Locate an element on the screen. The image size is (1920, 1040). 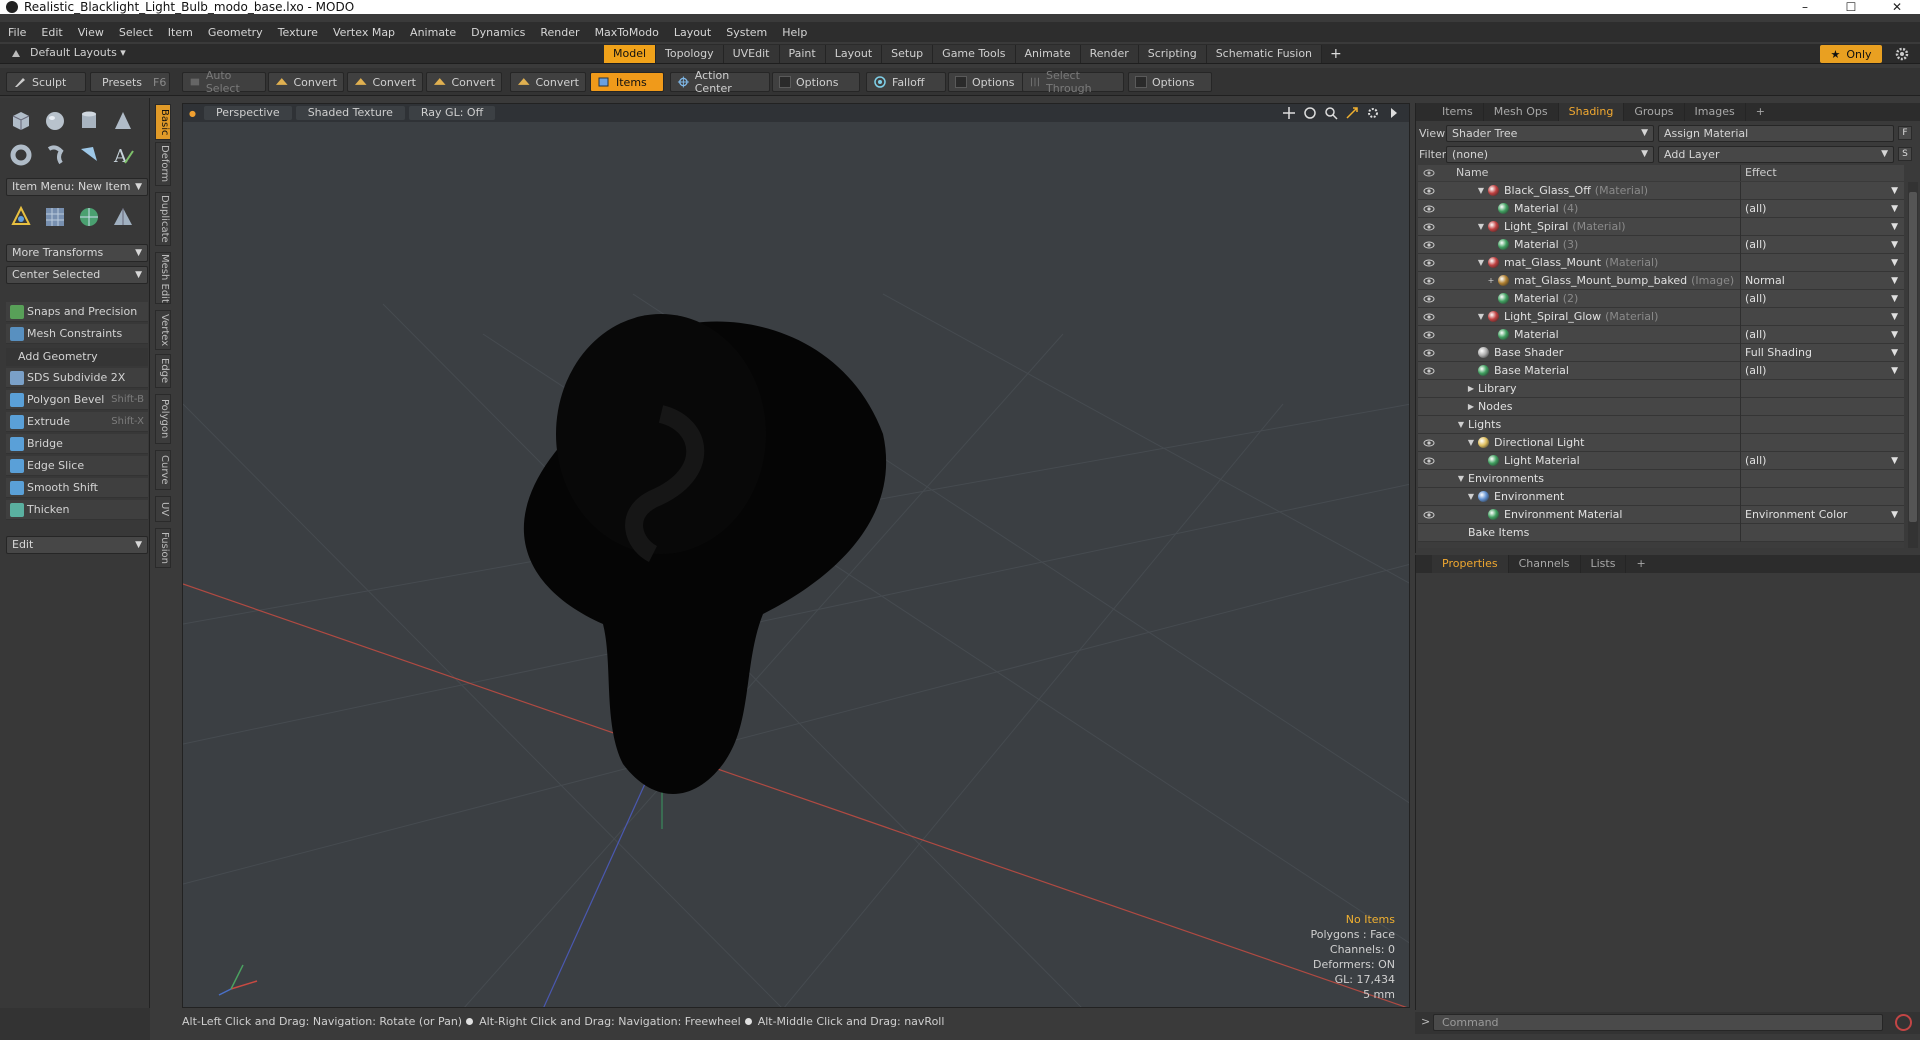
viewport-settings-icon is located at coordinates (1373, 113).